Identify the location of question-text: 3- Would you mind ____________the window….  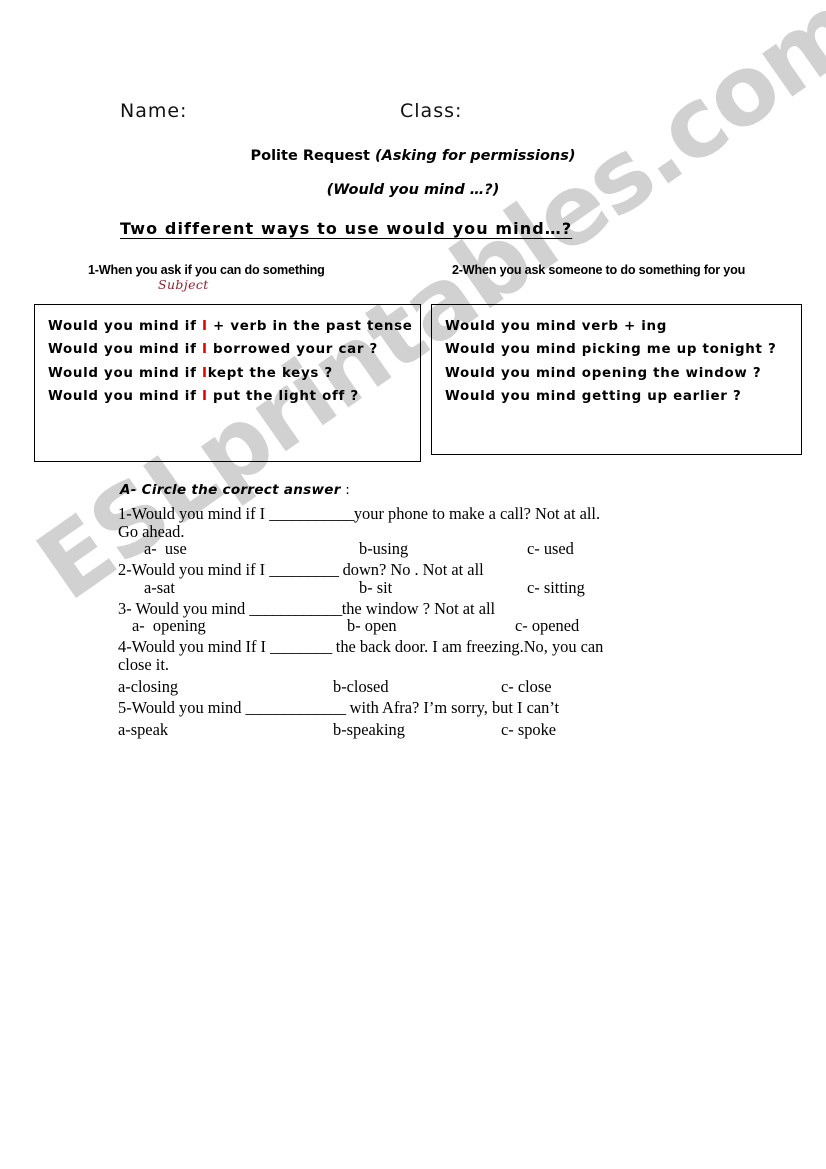
(418, 608).